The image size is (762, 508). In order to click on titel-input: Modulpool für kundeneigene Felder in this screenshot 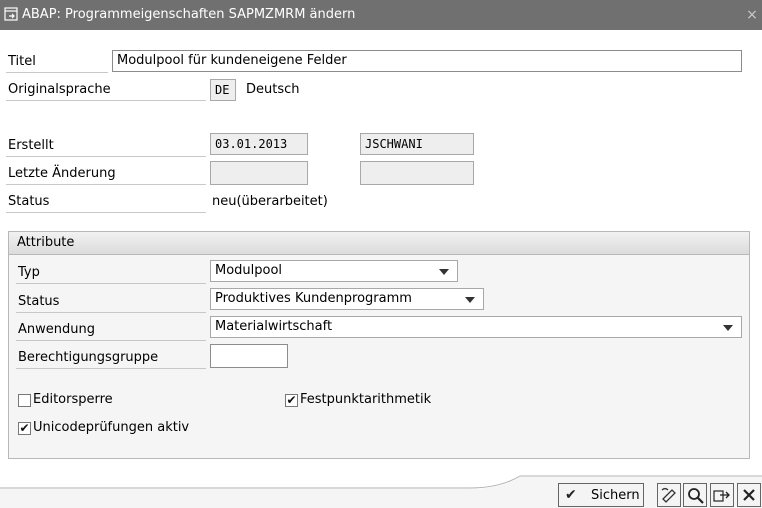, I will do `click(427, 61)`.